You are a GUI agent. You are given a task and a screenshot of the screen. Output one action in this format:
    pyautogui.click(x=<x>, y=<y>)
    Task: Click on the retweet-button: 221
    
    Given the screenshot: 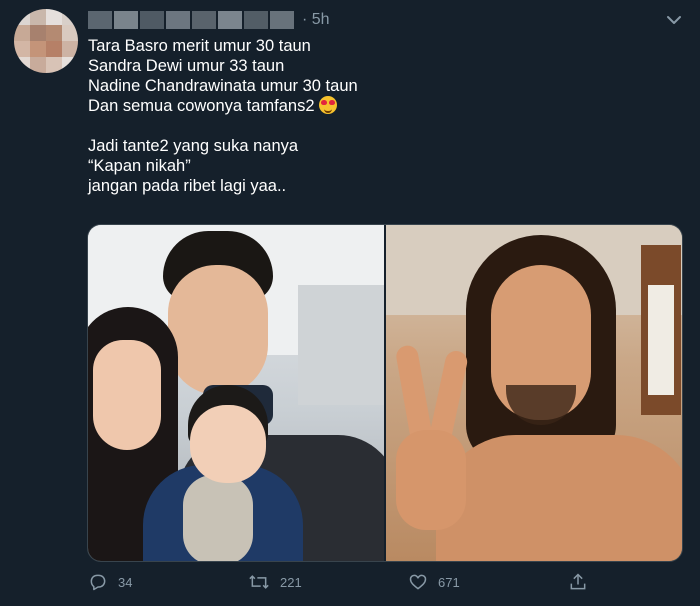 What is the action you would take?
    pyautogui.click(x=328, y=582)
    